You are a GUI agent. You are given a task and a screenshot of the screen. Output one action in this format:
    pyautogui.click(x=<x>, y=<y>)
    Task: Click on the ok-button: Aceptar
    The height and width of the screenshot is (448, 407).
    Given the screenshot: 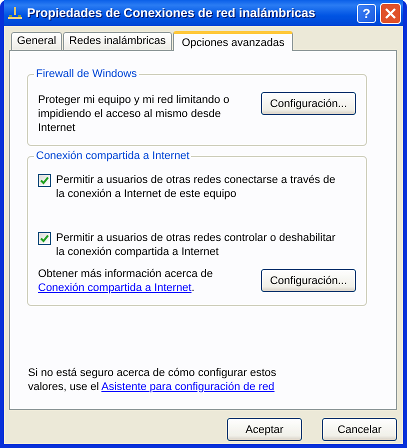 What is the action you would take?
    pyautogui.click(x=264, y=429)
    